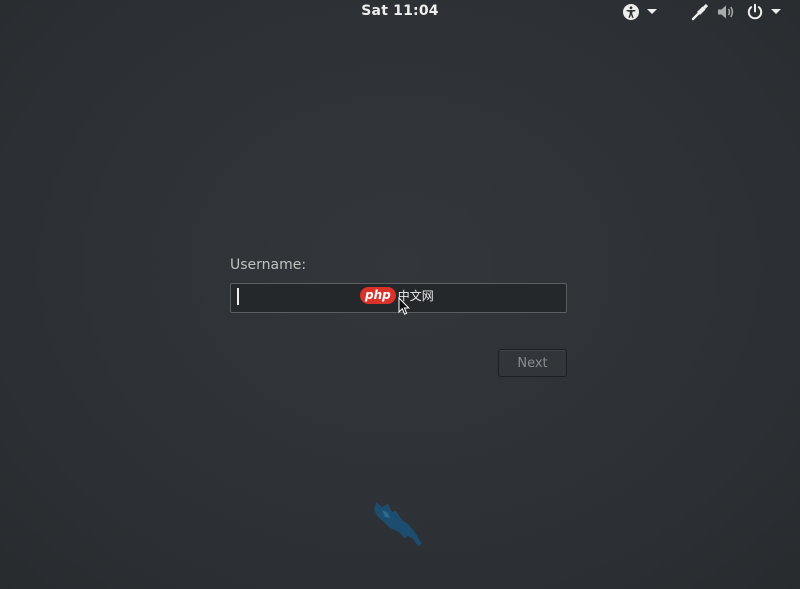 The width and height of the screenshot is (800, 589). What do you see at coordinates (726, 12) in the screenshot?
I see `volume-icon` at bounding box center [726, 12].